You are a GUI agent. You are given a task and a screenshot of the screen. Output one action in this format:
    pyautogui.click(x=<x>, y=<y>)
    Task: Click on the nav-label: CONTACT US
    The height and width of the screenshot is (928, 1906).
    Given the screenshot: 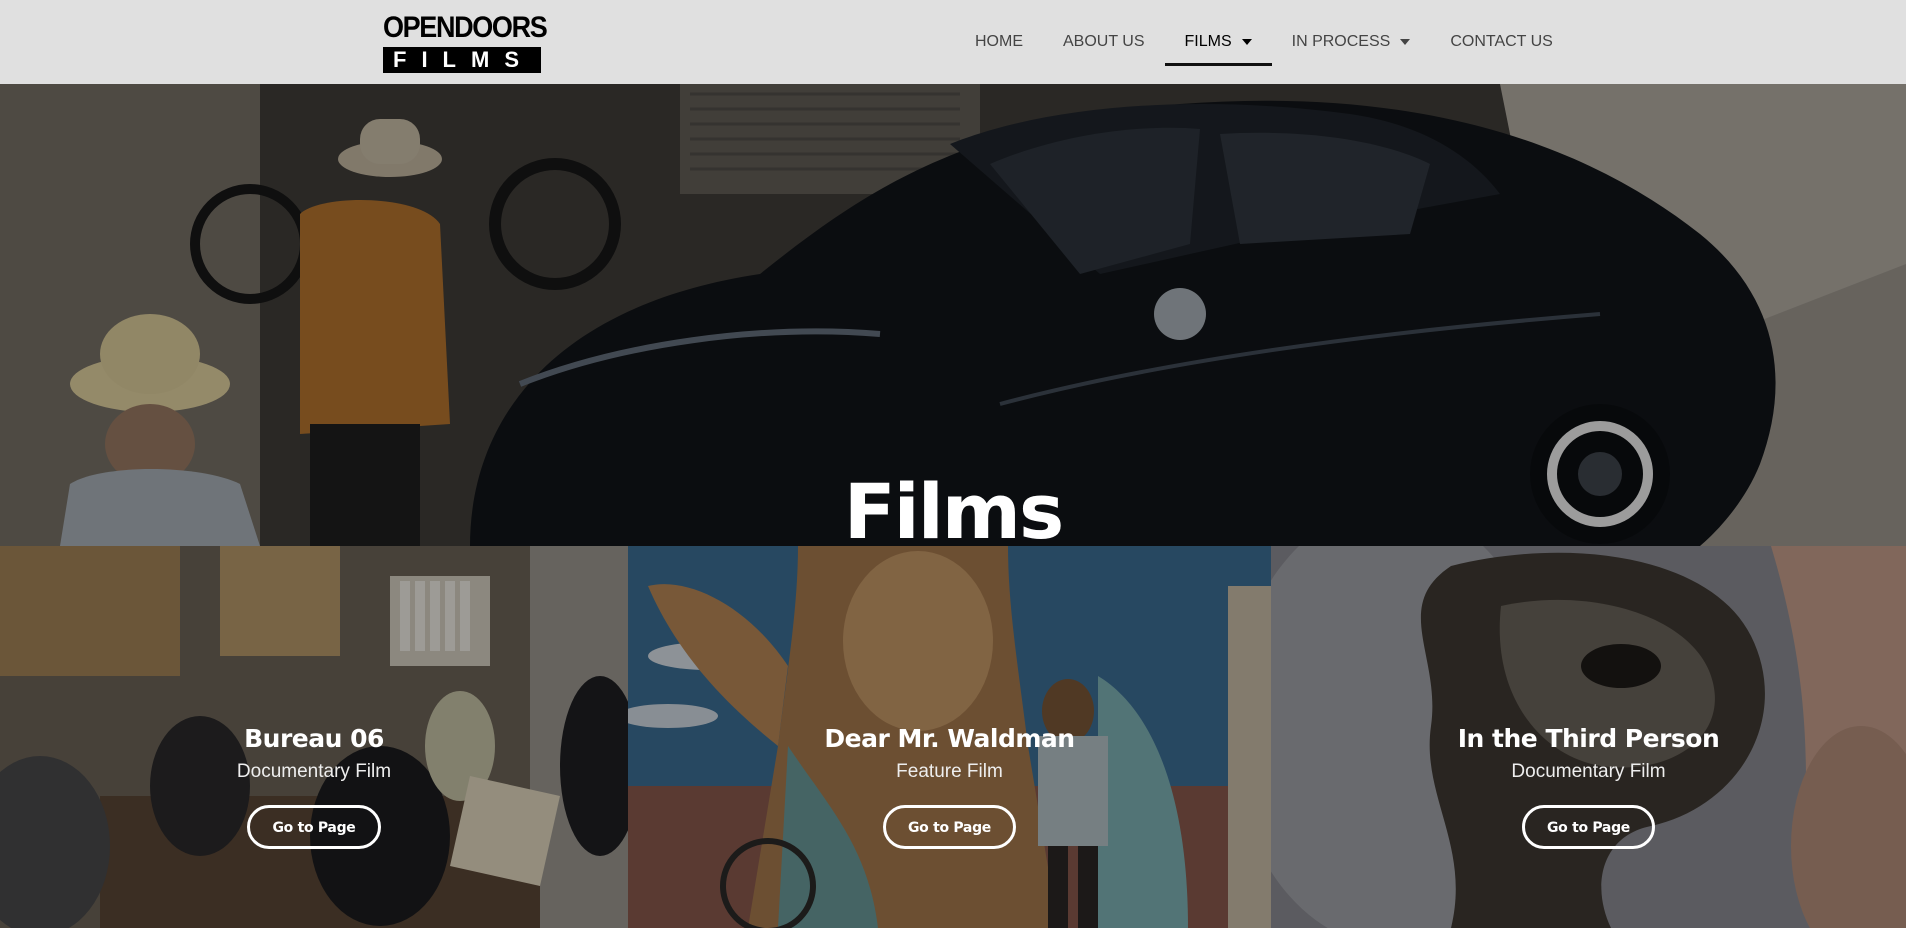 What is the action you would take?
    pyautogui.click(x=1501, y=41)
    